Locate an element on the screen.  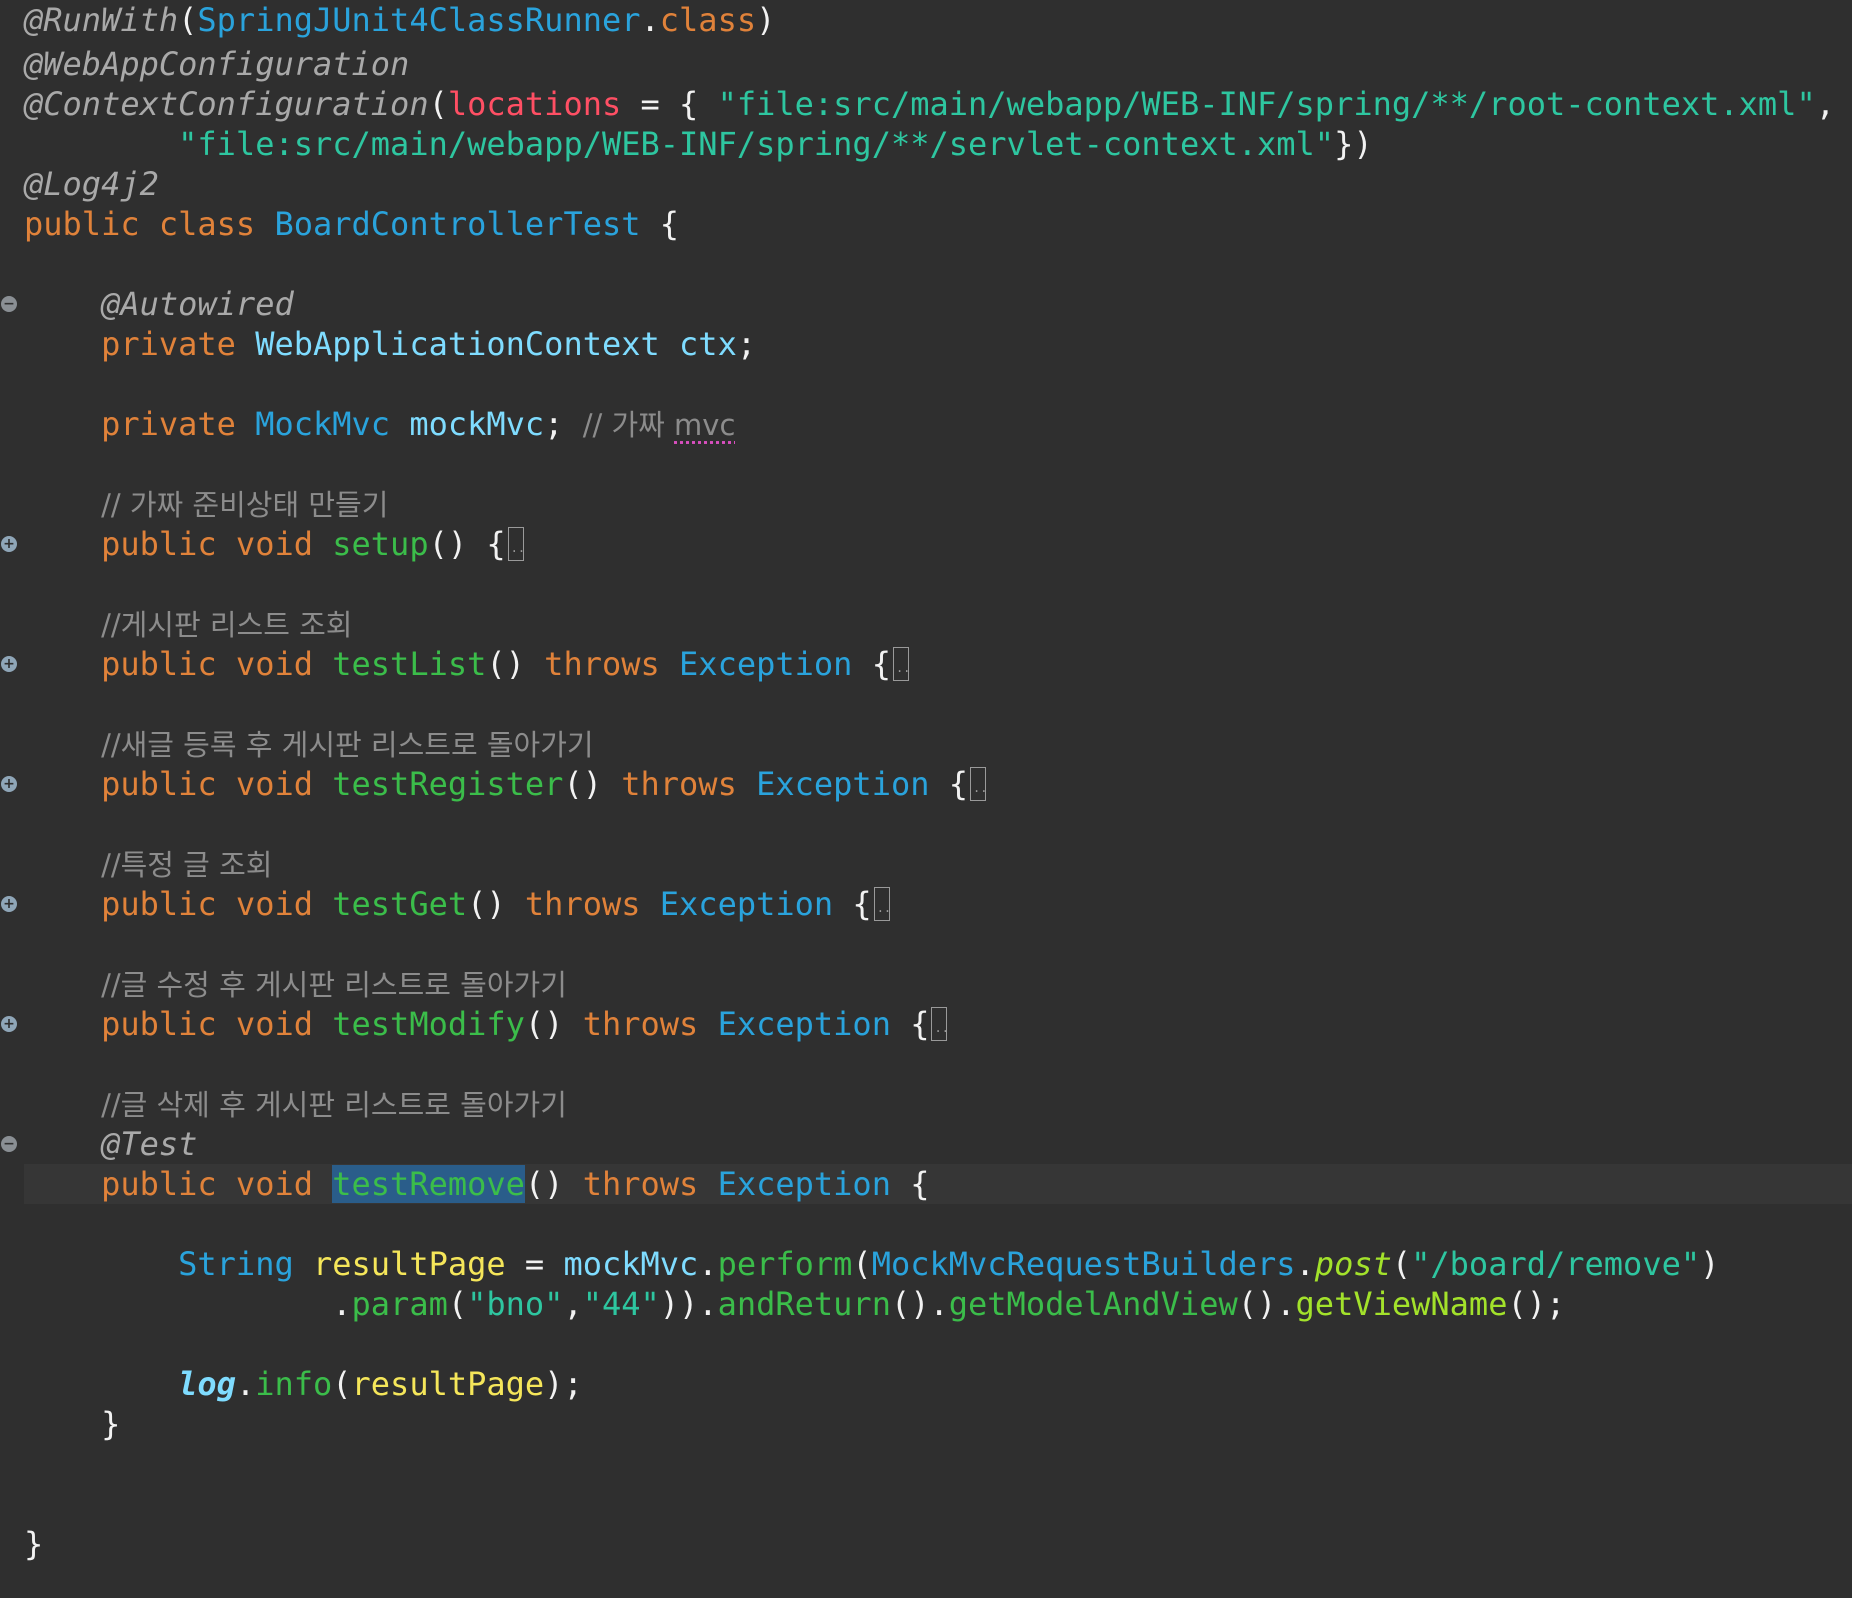
code-line: public class BoardControllerTest { is located at coordinates (352, 224).